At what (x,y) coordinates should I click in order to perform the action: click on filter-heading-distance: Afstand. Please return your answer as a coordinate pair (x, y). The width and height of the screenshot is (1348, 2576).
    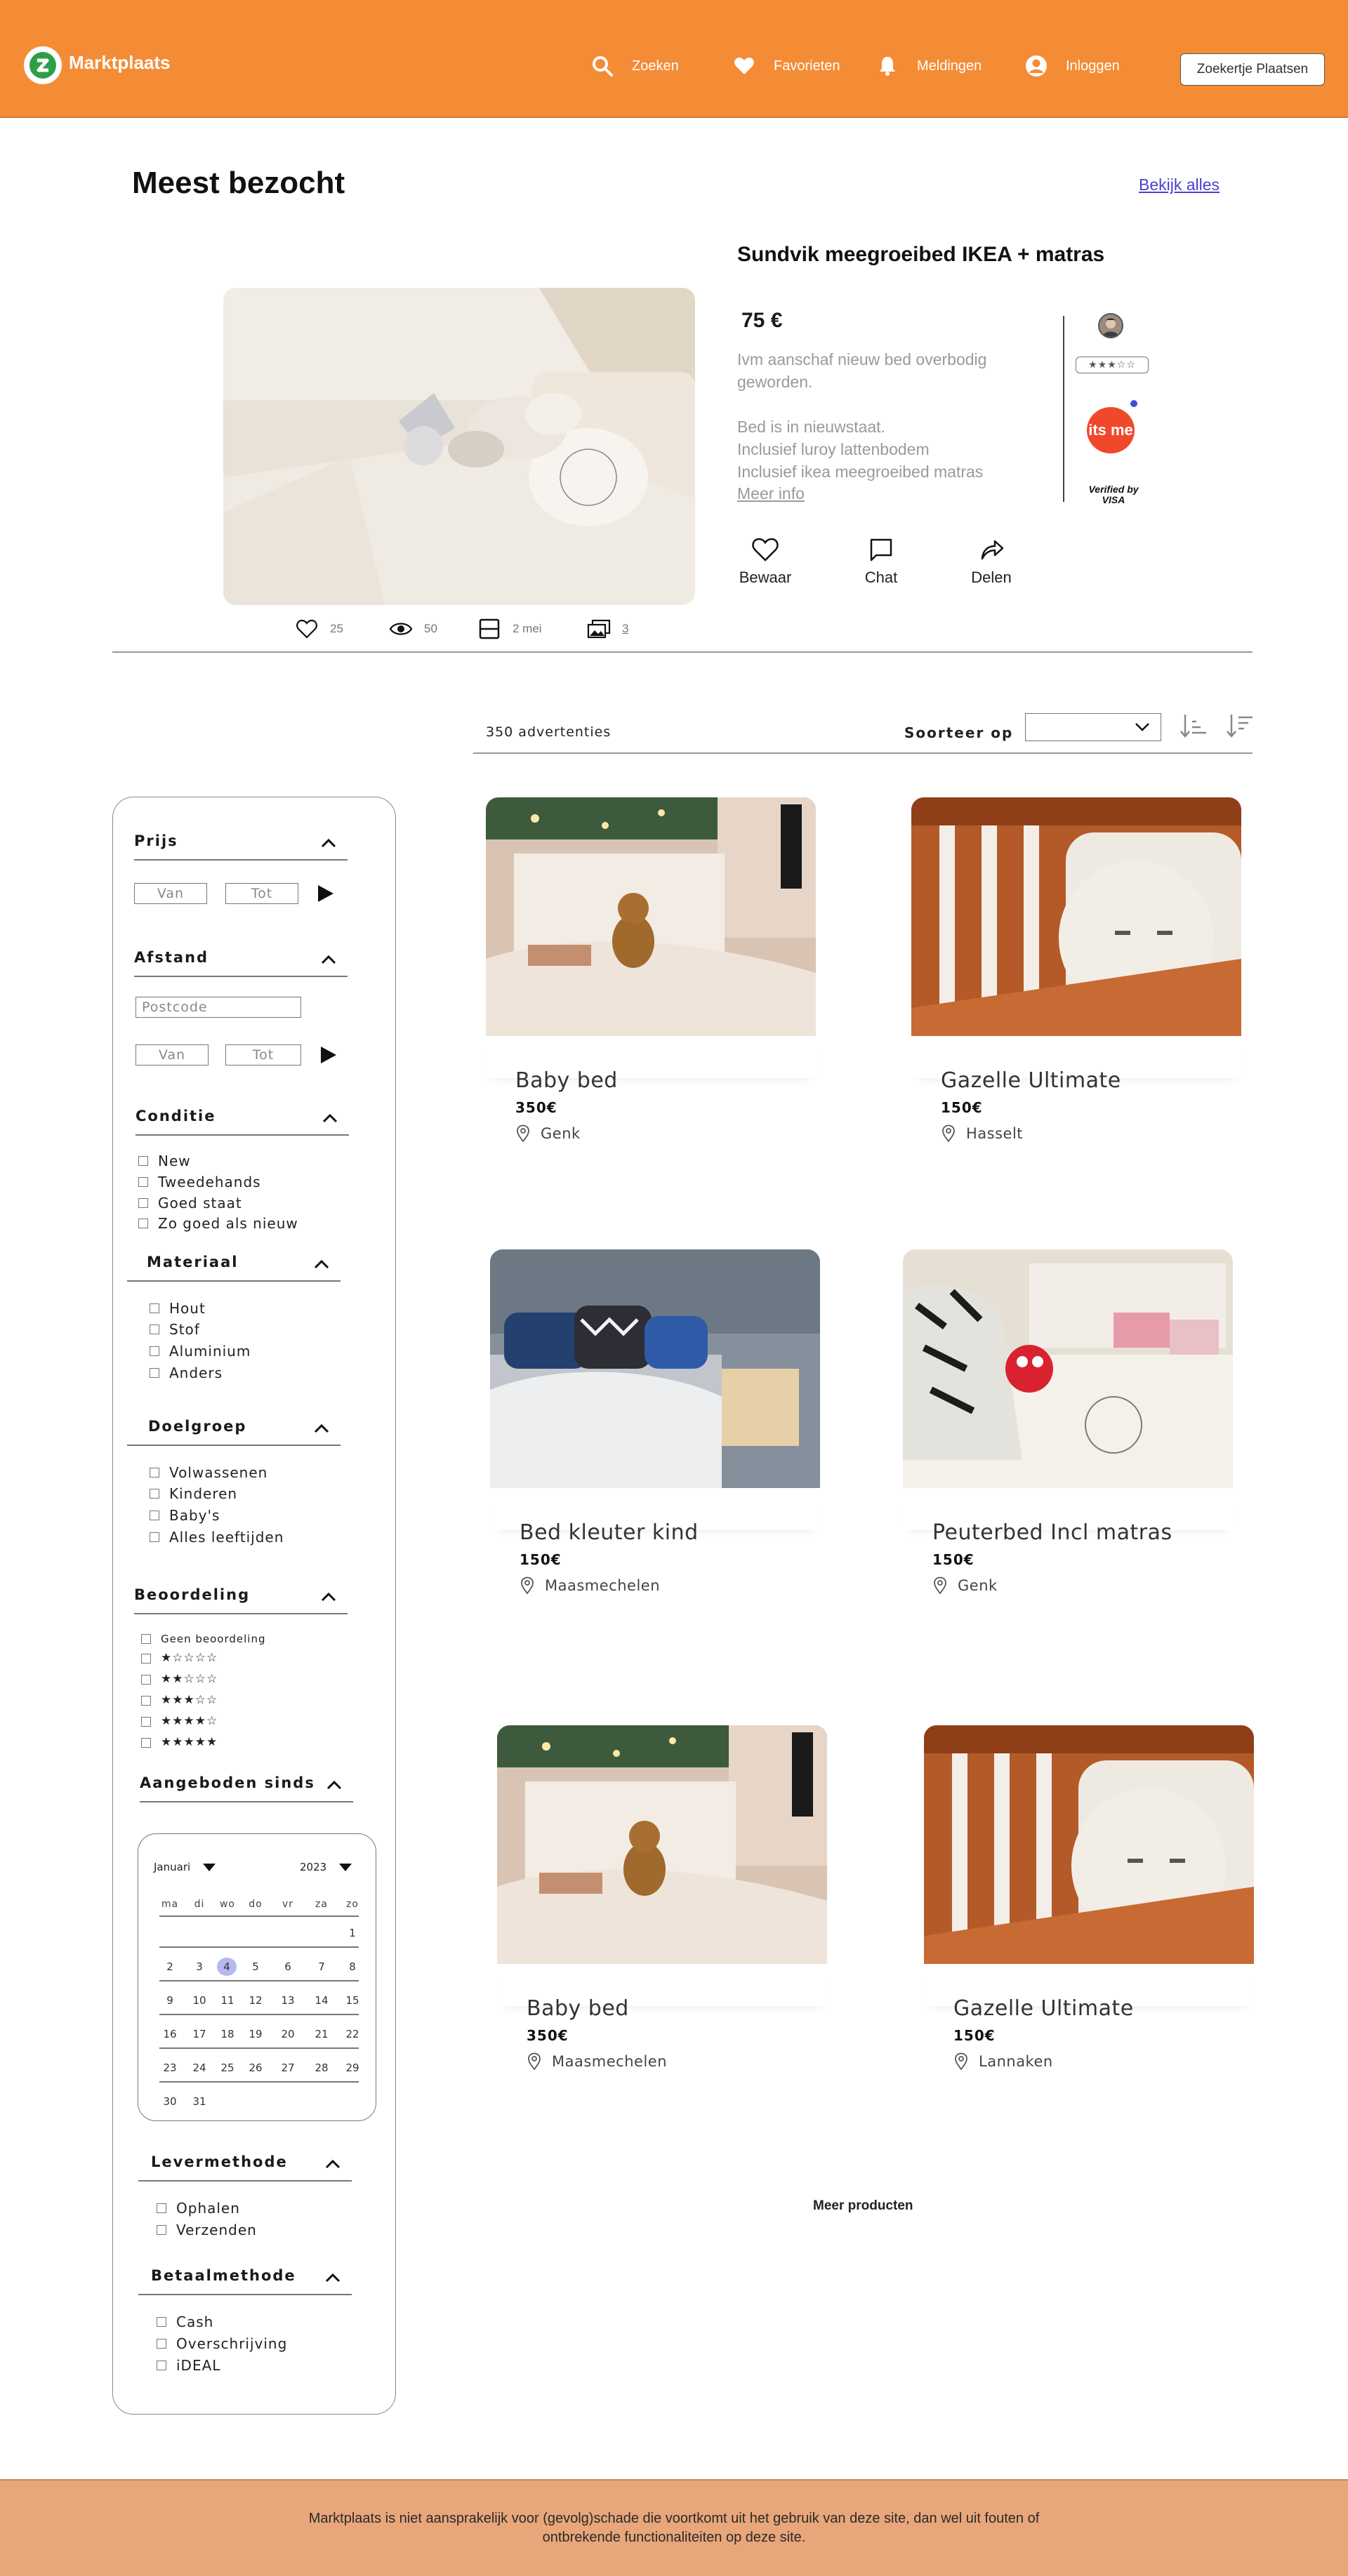
    Looking at the image, I should click on (241, 963).